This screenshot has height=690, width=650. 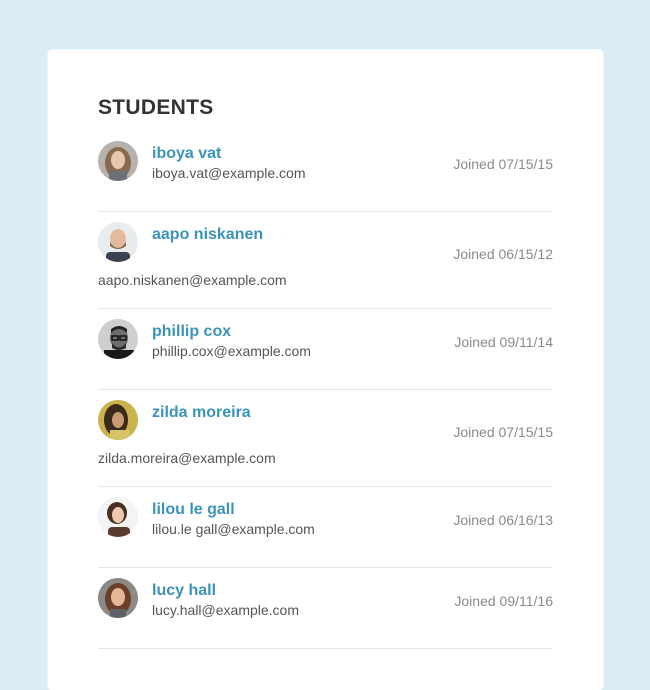 What do you see at coordinates (207, 235) in the screenshot?
I see `student-name: aapo niskanen` at bounding box center [207, 235].